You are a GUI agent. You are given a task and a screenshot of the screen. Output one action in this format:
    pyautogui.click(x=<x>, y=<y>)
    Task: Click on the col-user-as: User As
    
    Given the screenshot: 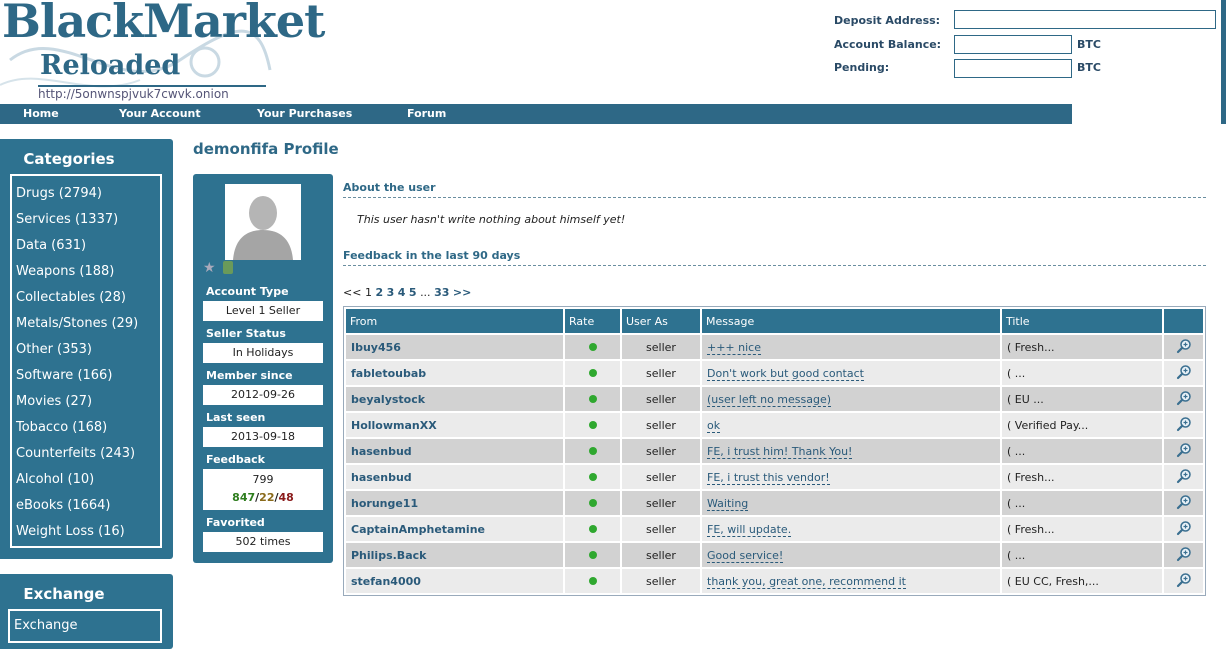 What is the action you would take?
    pyautogui.click(x=661, y=321)
    